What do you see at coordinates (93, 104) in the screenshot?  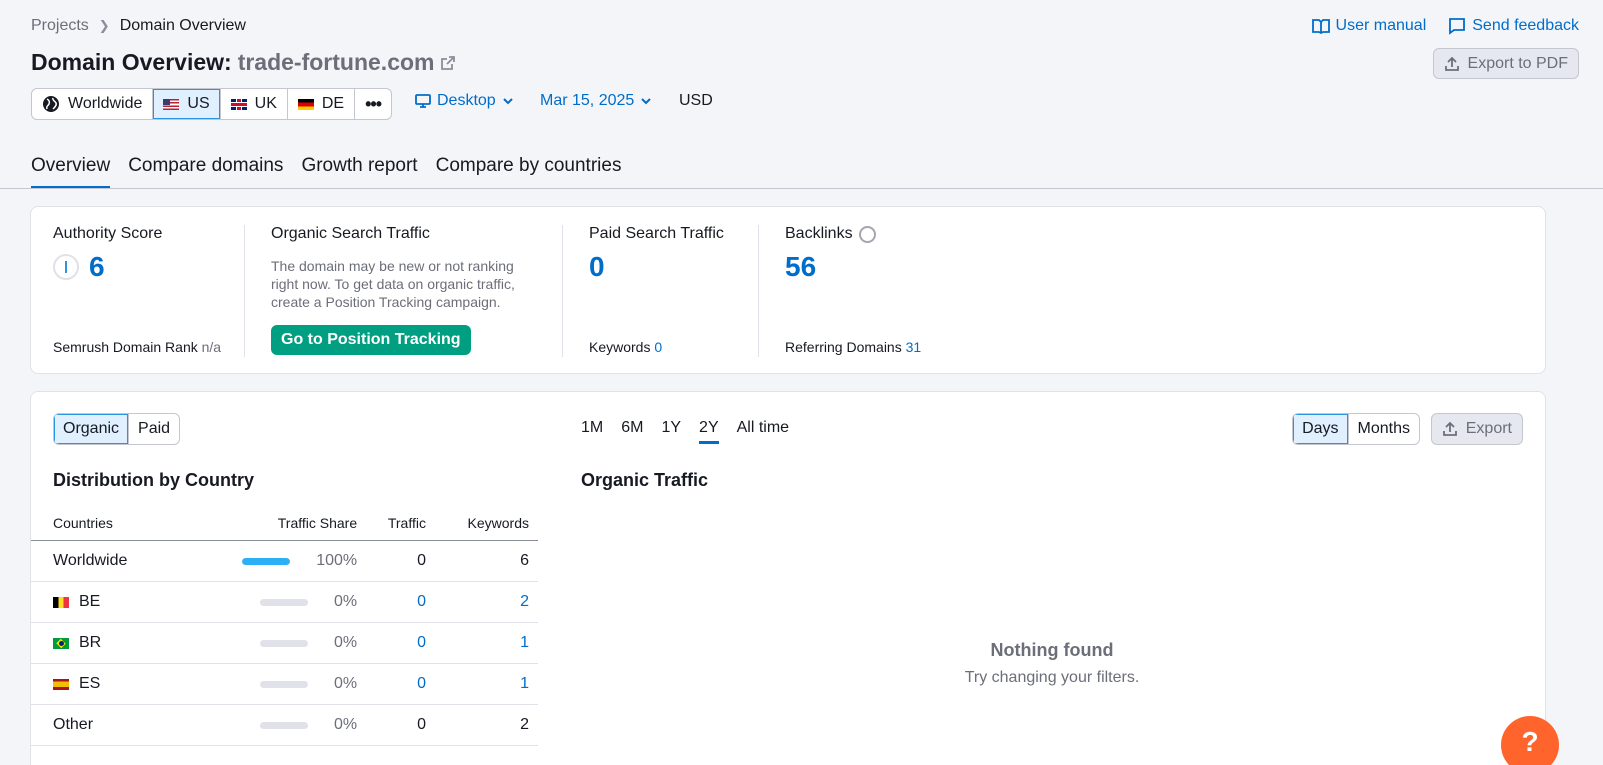 I see `db-worldwide: Worldwide` at bounding box center [93, 104].